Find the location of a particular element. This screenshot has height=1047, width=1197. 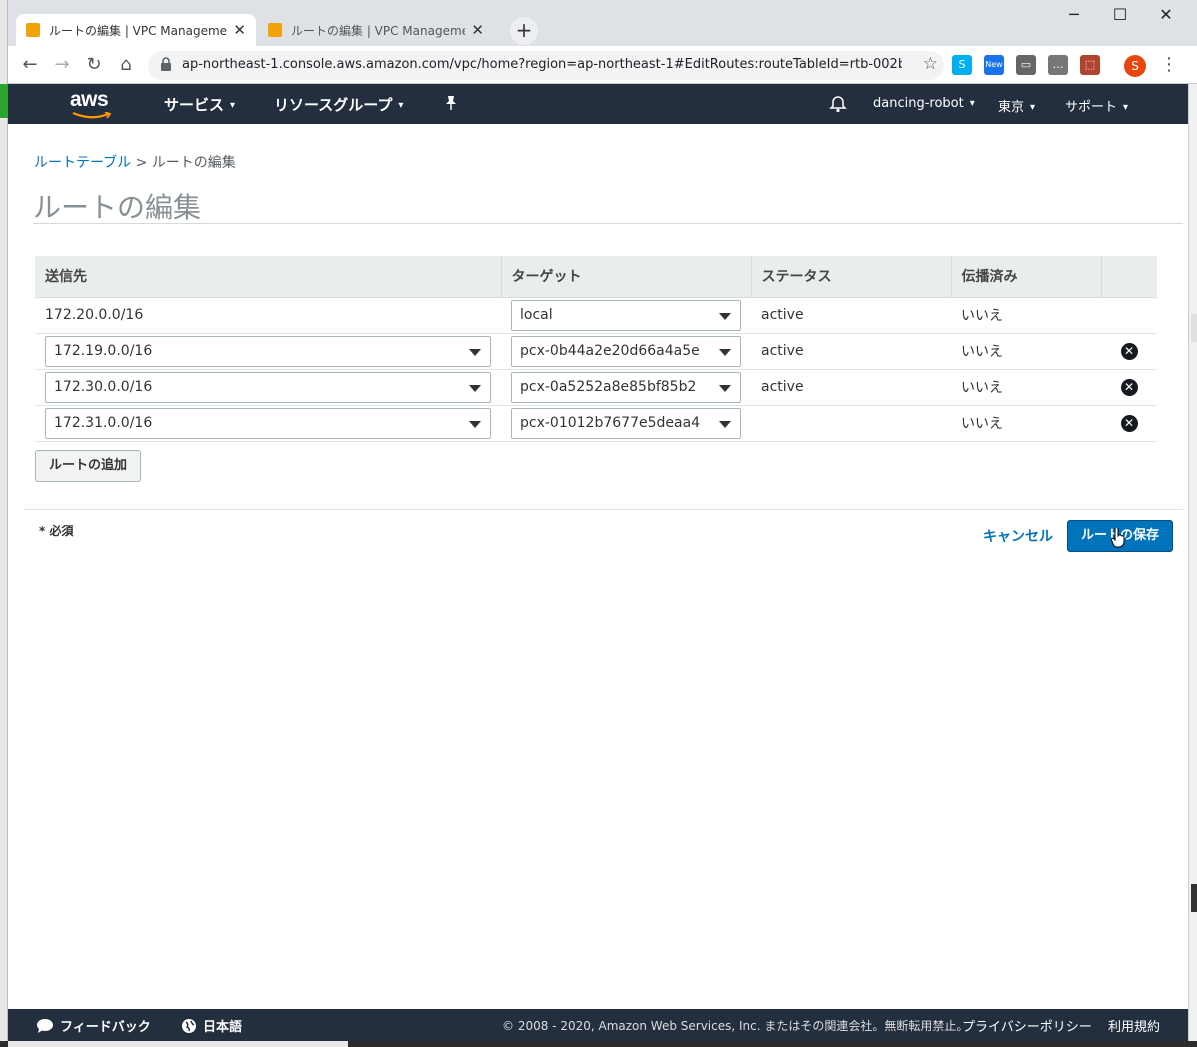

bell-icon is located at coordinates (838, 106).